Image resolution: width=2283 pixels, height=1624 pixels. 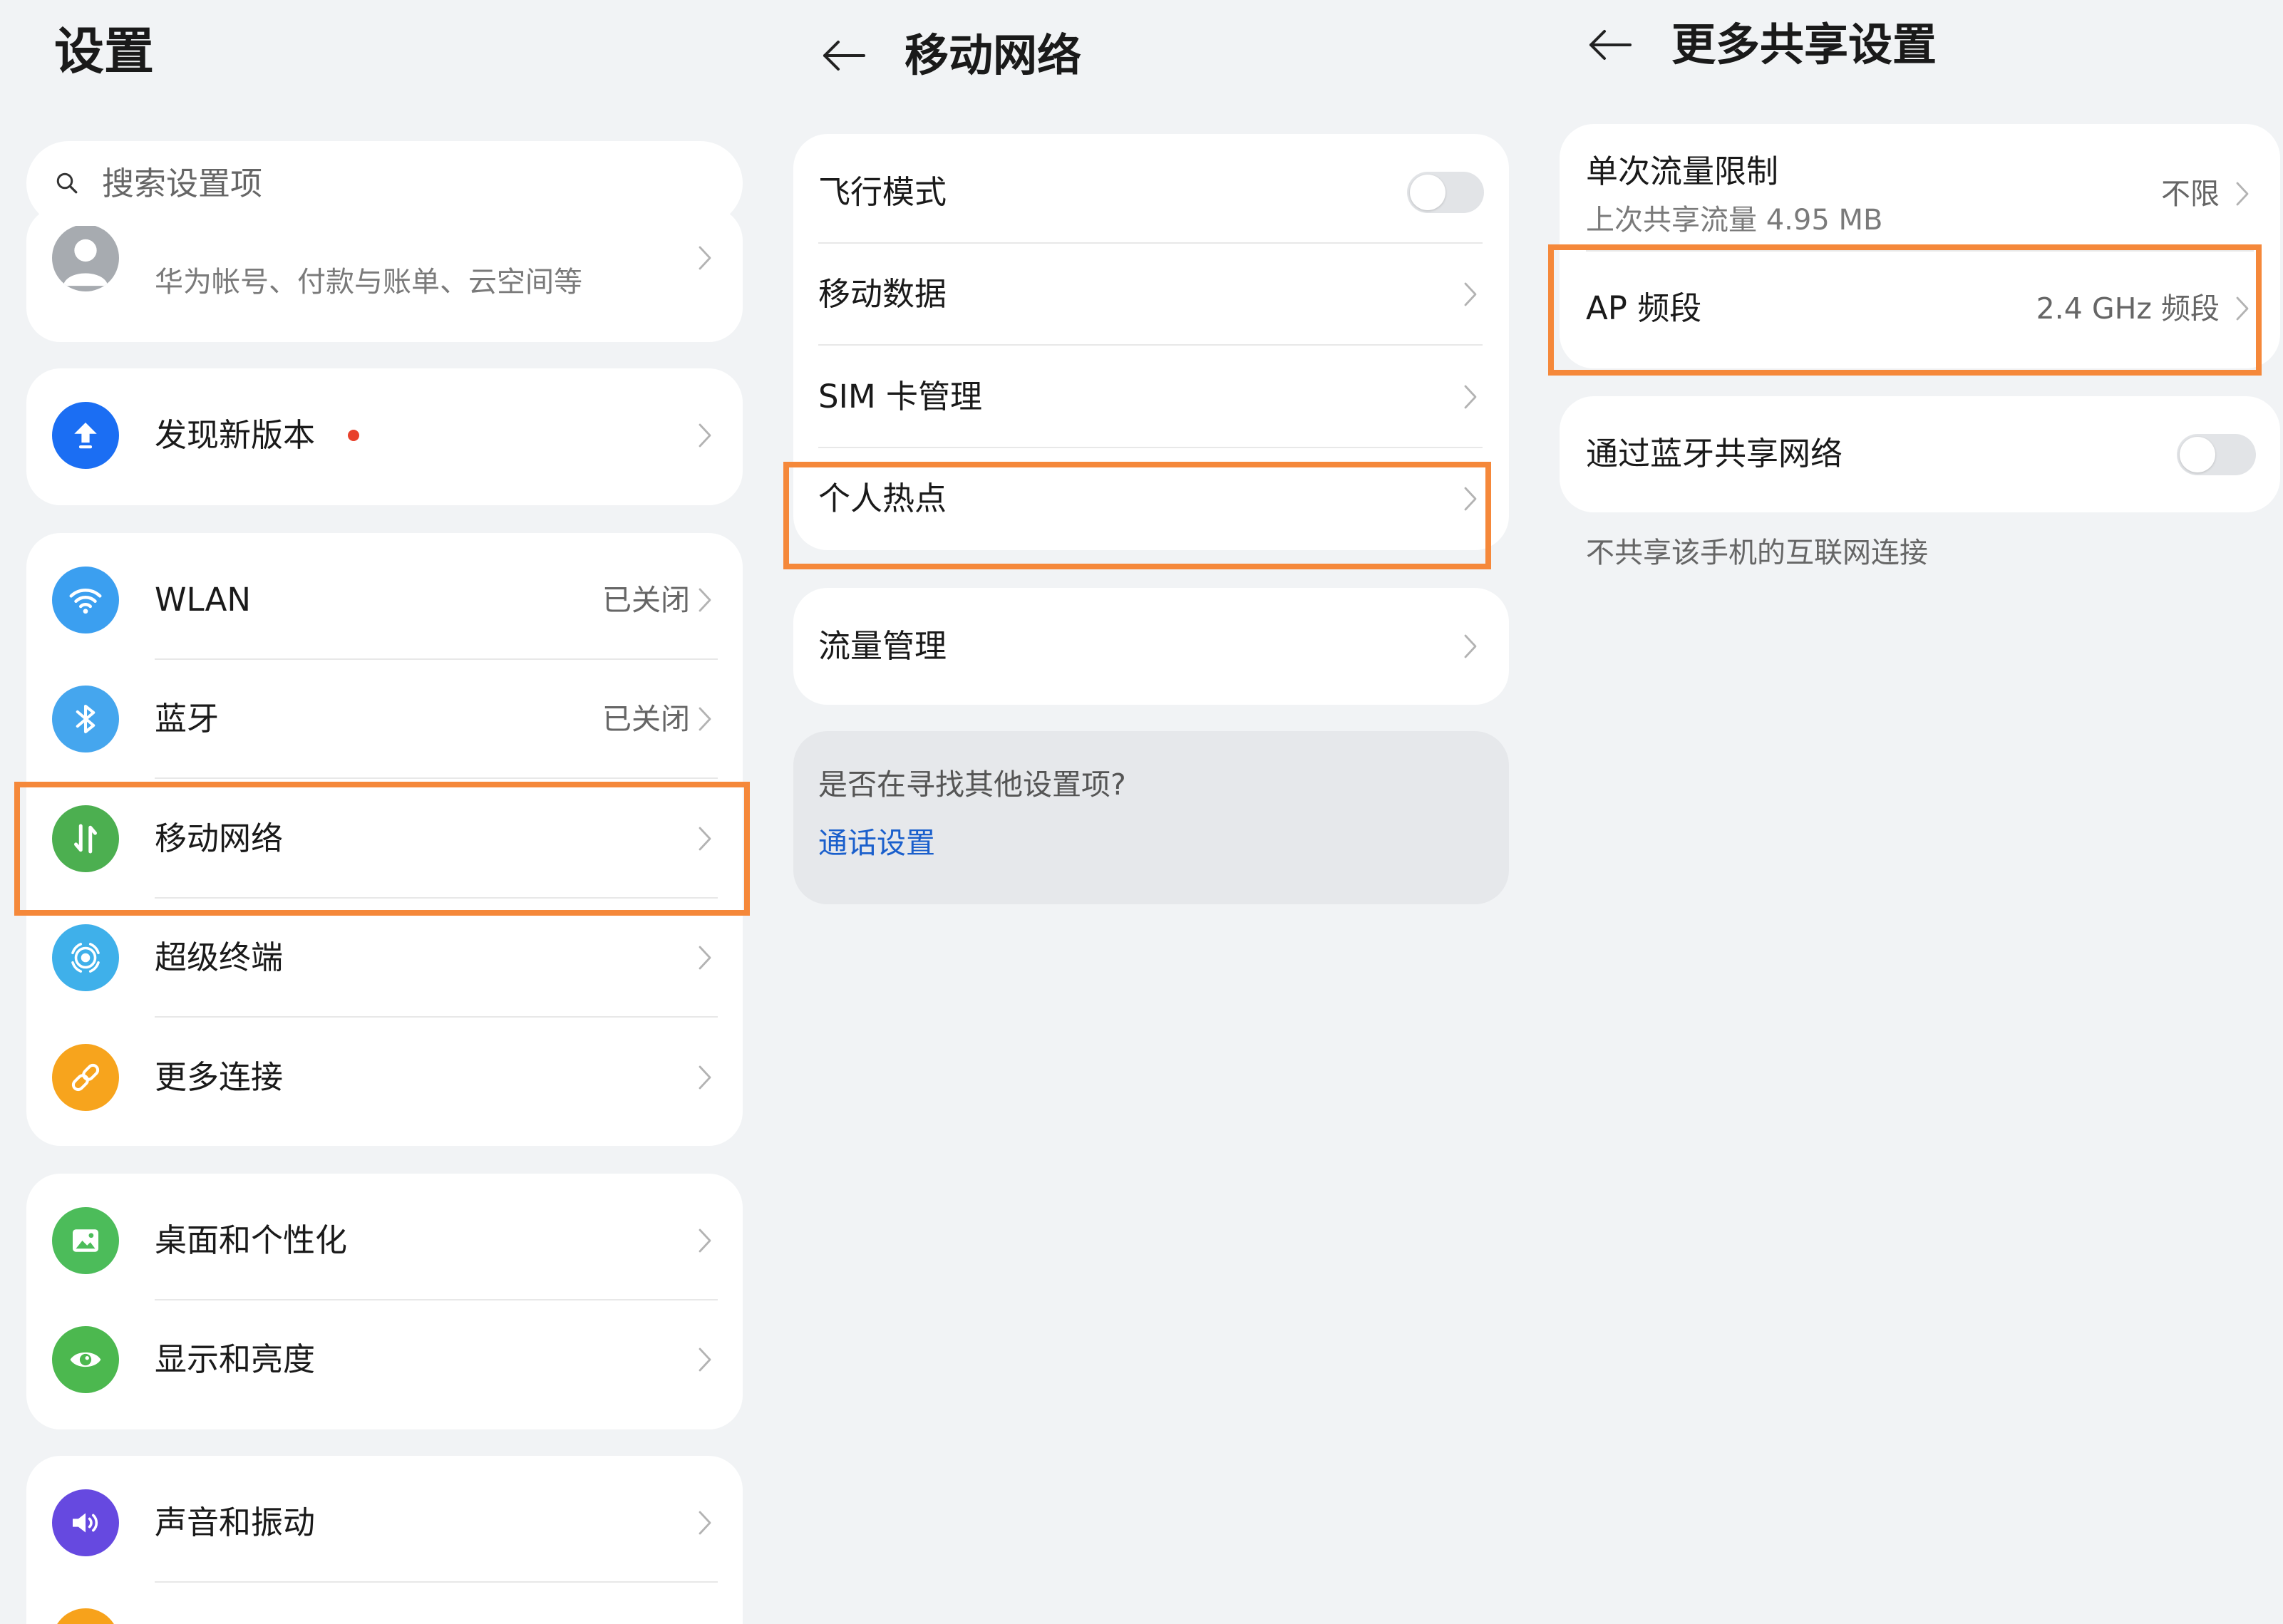 I want to click on page-title: 设置, so click(x=104, y=51).